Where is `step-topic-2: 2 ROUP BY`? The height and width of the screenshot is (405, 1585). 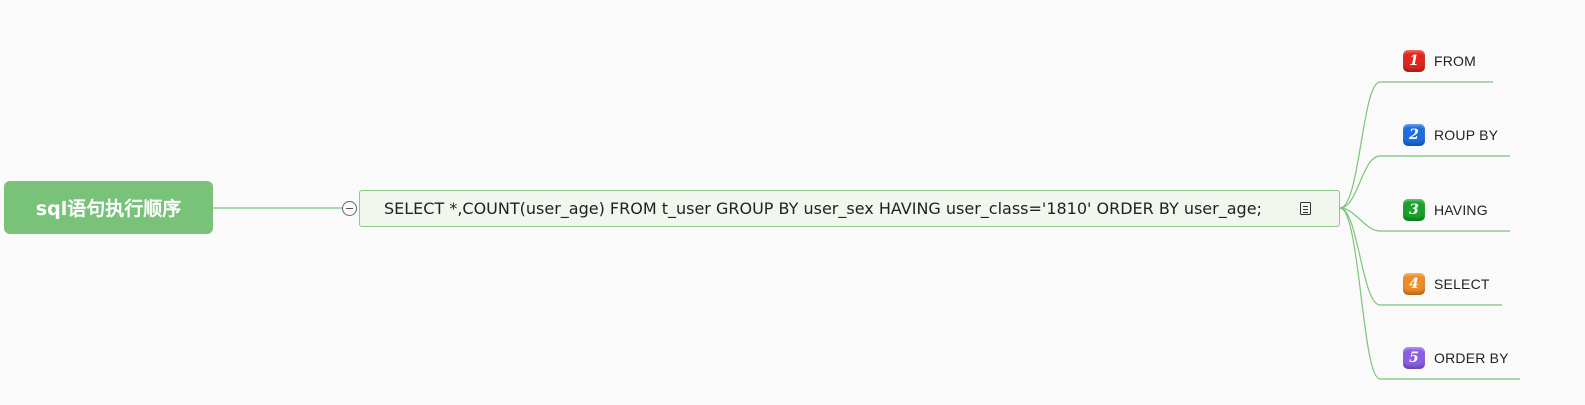 step-topic-2: 2 ROUP BY is located at coordinates (1450, 135).